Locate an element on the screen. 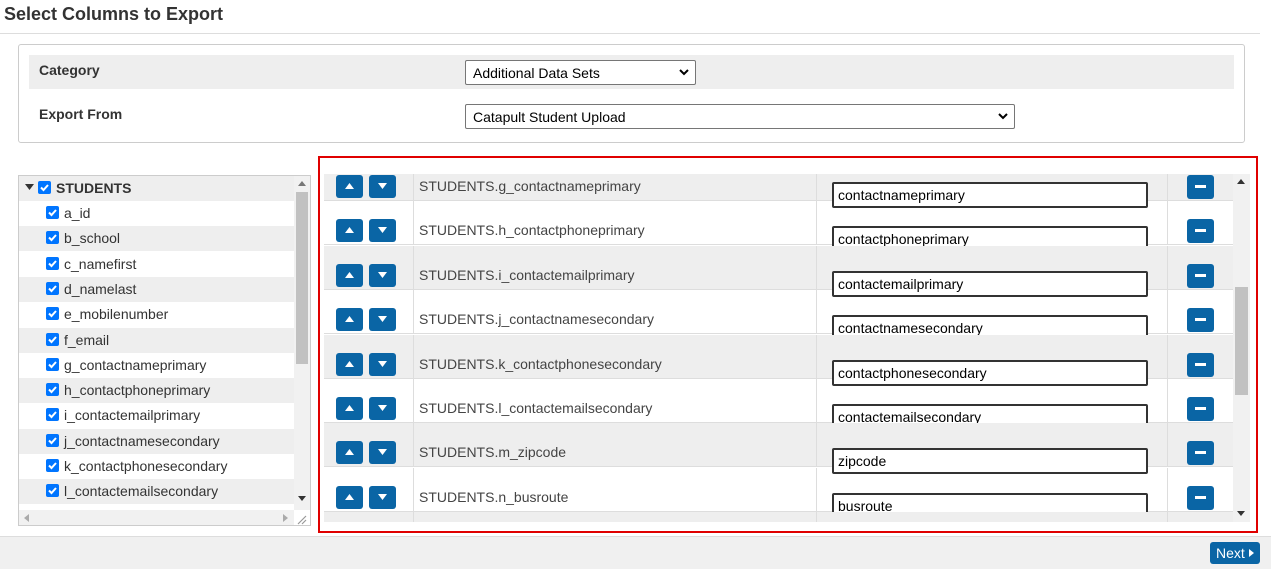  next-button: Next is located at coordinates (1235, 553).